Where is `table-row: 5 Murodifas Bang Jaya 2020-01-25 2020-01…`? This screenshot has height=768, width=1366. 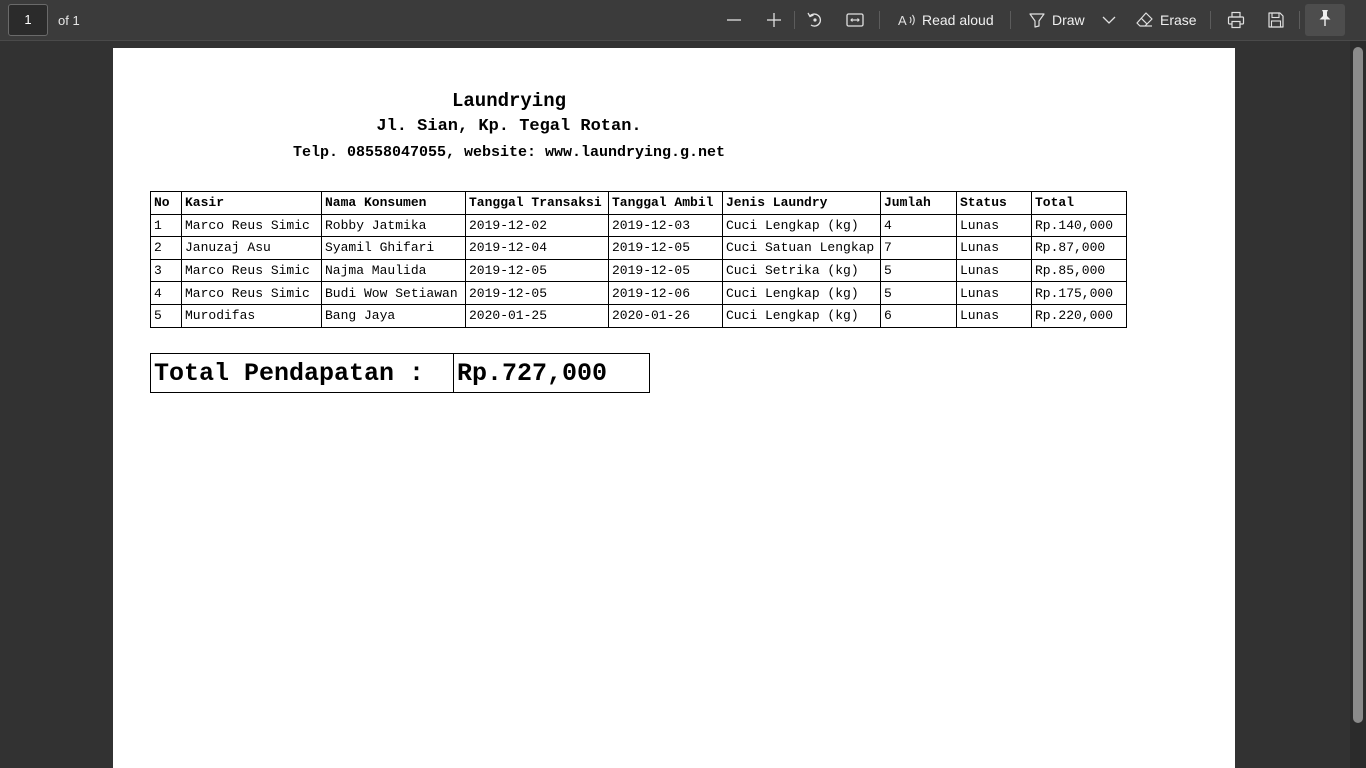
table-row: 5 Murodifas Bang Jaya 2020-01-25 2020-01… is located at coordinates (638, 315).